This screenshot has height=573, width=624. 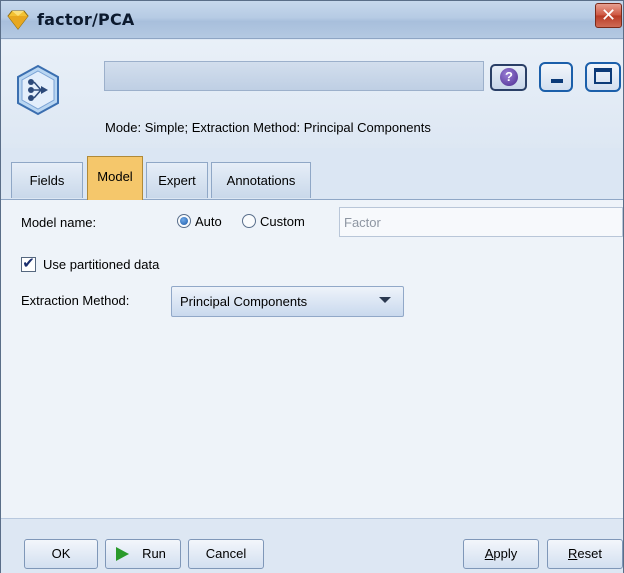 I want to click on title-bar: factor/PCA ✕, so click(x=312, y=20).